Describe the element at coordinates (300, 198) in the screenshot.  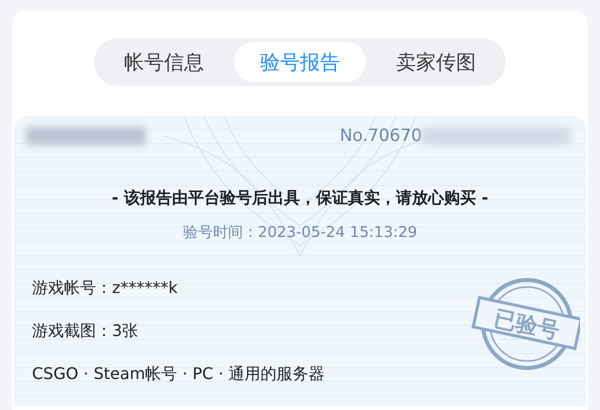
I see `report-notice: - 该报告由平台验号后出具，保证真实，请放心购买 -` at that location.